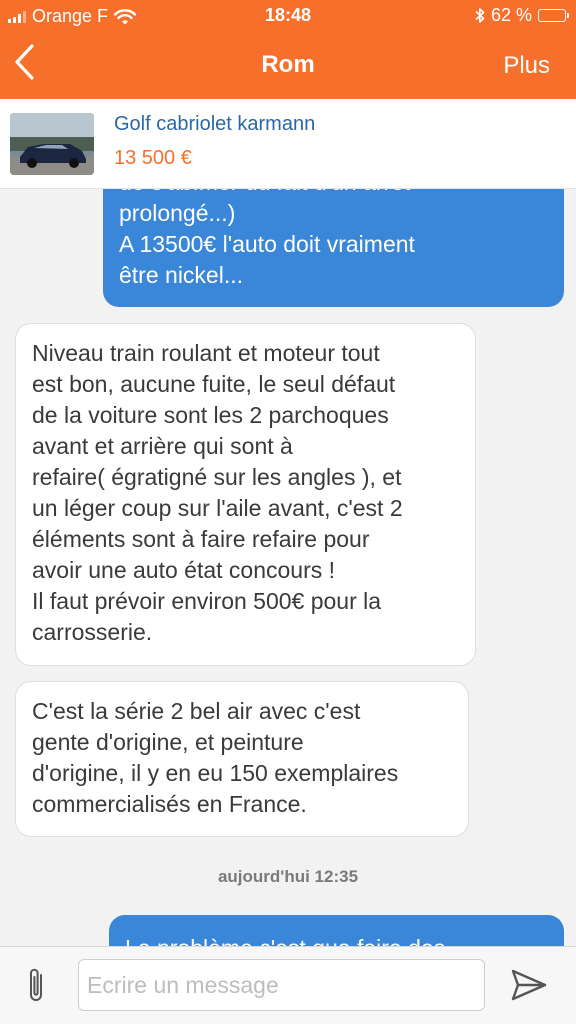 This screenshot has width=576, height=1024. I want to click on more-button: Plus, so click(526, 66).